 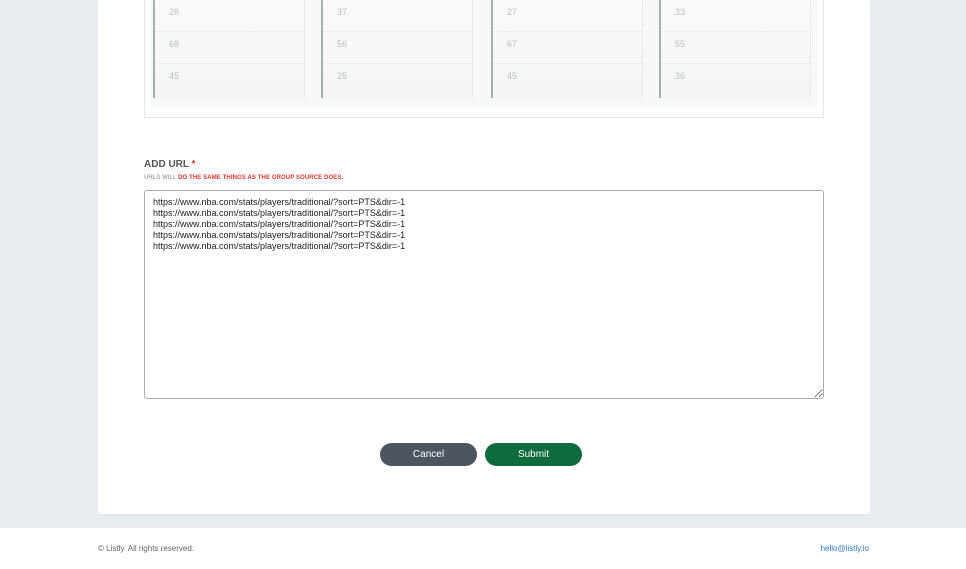 I want to click on cancel-button: Cancel, so click(x=428, y=454).